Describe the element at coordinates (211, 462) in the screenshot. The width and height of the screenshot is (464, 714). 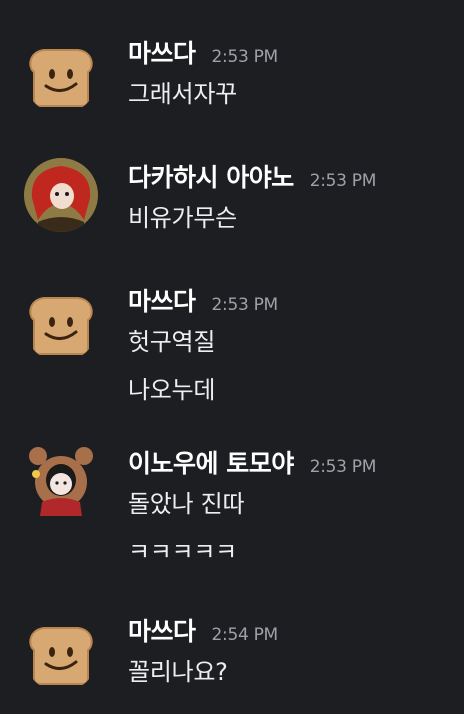
I see `username: 이노우에 토모야` at that location.